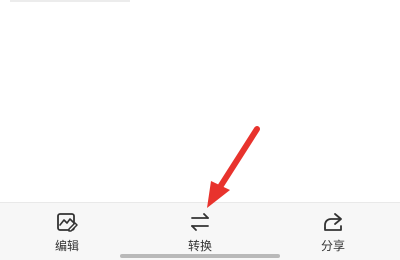 The height and width of the screenshot is (260, 400). I want to click on convert-label: 转换, so click(199, 246).